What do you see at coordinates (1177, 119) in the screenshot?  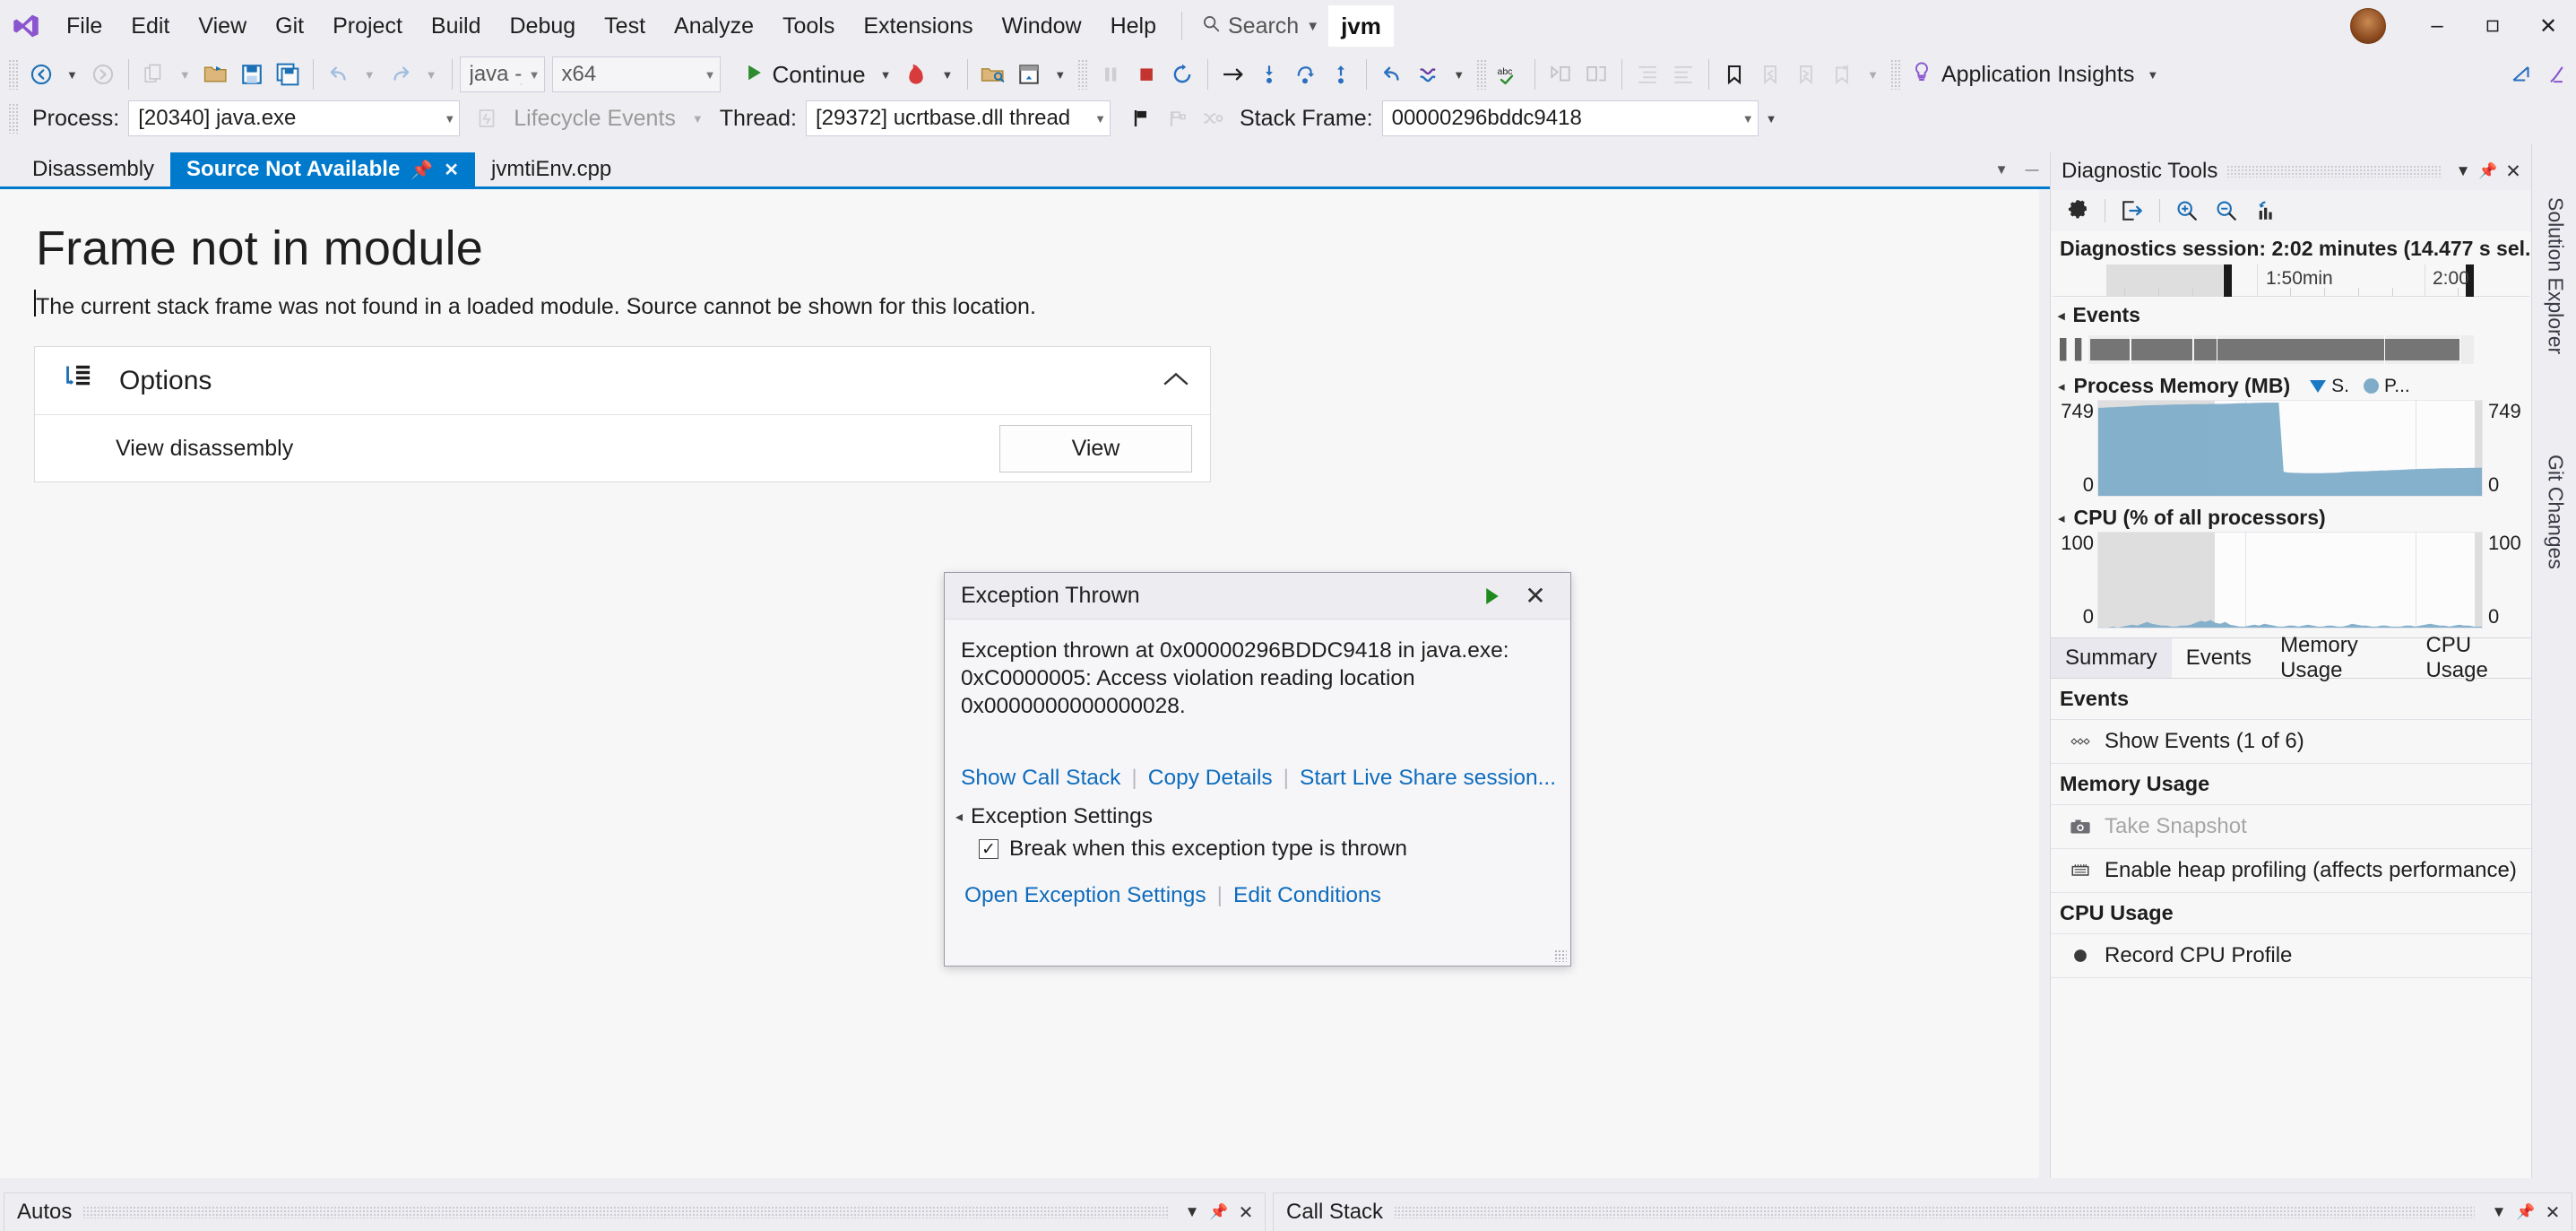 I see `flag-all-threads-icon` at bounding box center [1177, 119].